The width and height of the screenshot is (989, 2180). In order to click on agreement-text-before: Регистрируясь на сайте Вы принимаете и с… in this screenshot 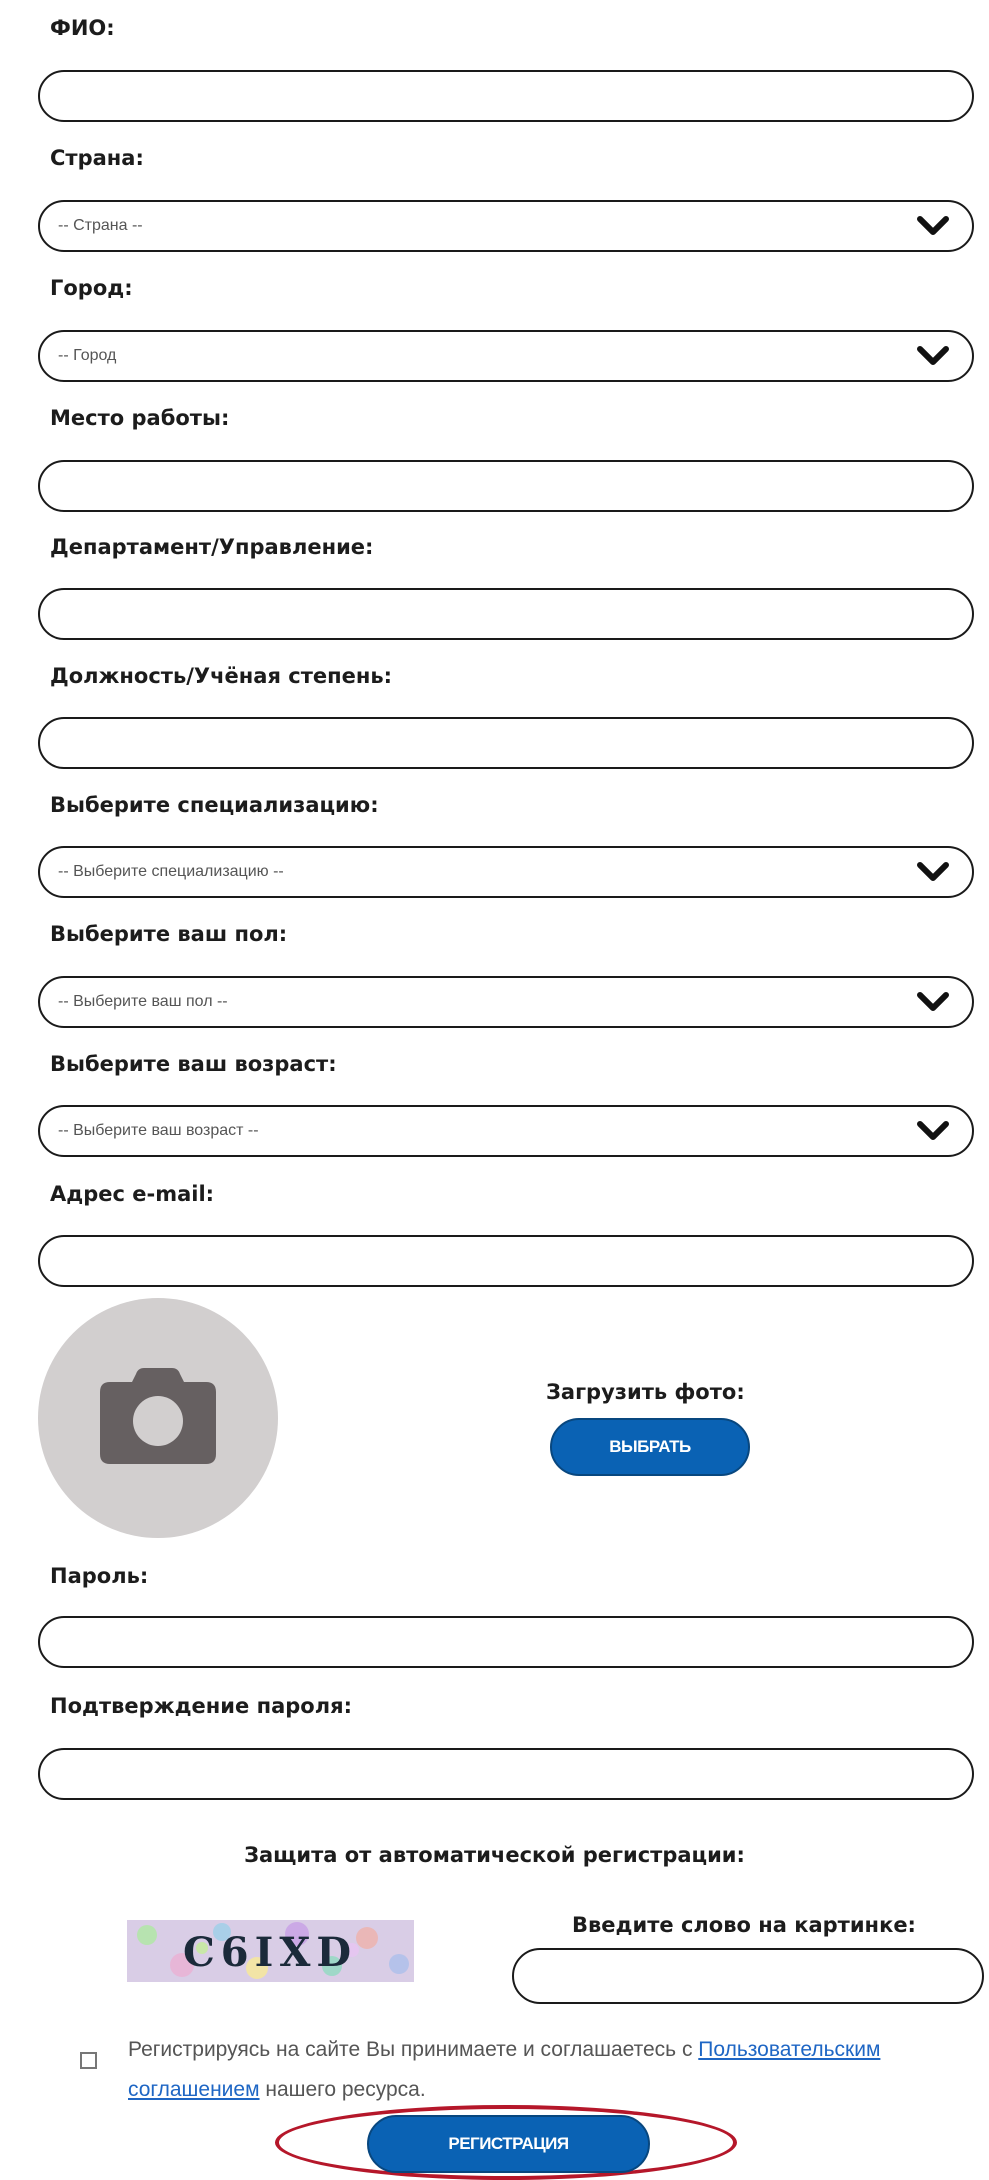, I will do `click(413, 2049)`.